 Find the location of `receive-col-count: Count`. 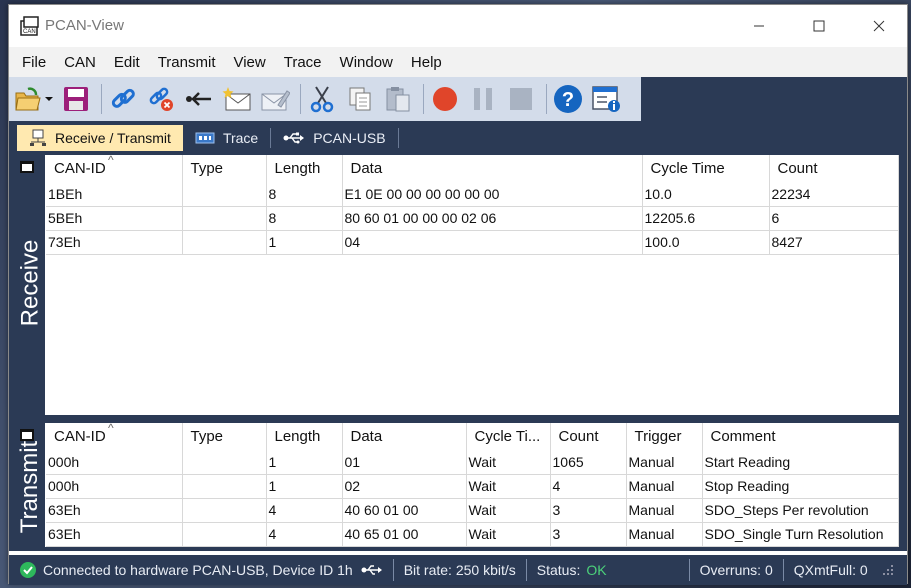

receive-col-count: Count is located at coordinates (834, 168).